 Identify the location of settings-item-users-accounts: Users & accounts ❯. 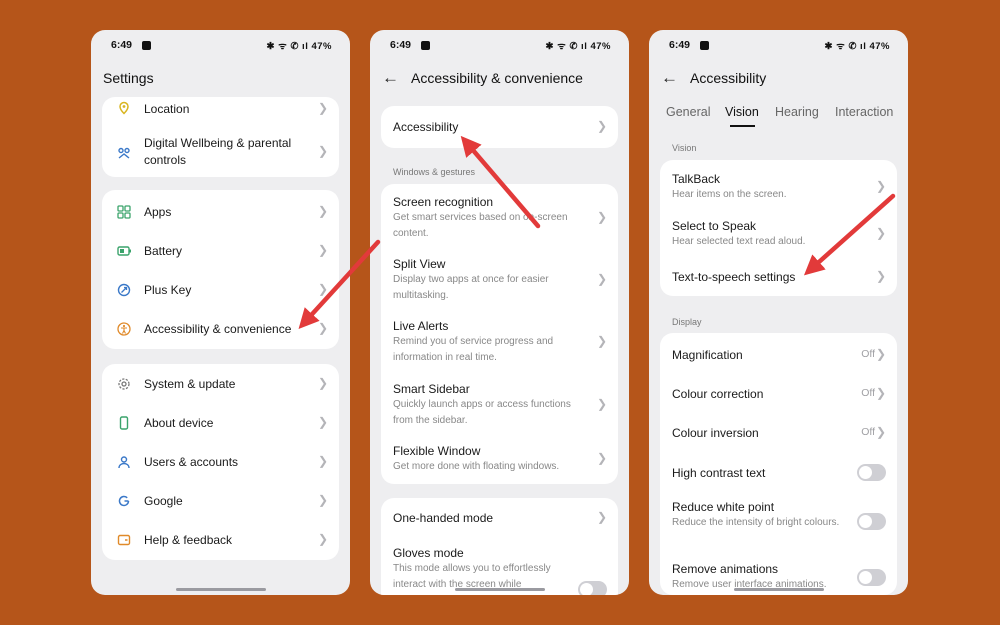
(220, 462).